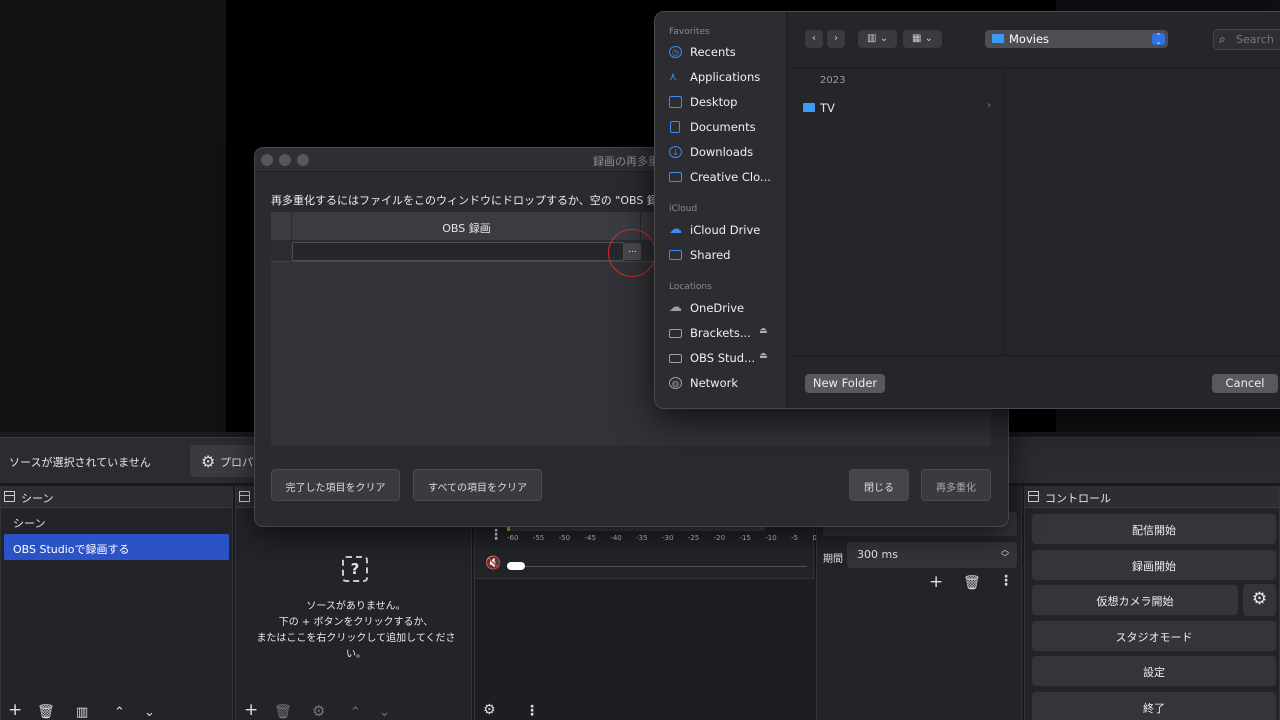 The height and width of the screenshot is (720, 1280). What do you see at coordinates (956, 485) in the screenshot?
I see `remux-button: 再多重化` at bounding box center [956, 485].